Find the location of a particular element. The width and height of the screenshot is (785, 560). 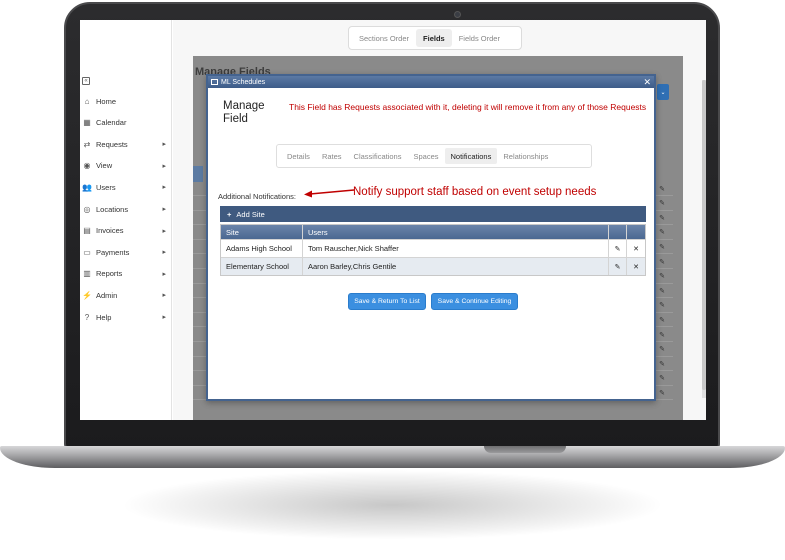

sidebar-item-label: Admin is located at coordinates (107, 295).